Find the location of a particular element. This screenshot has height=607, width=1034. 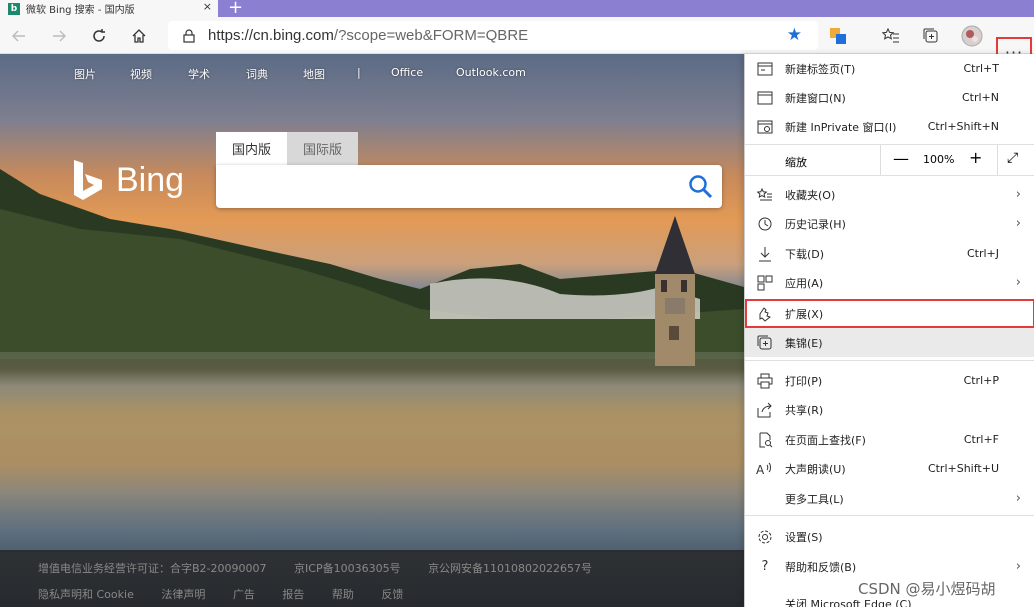

tab-bing: b 微软 Bing 搜索 - 国内版 × is located at coordinates (109, 8).